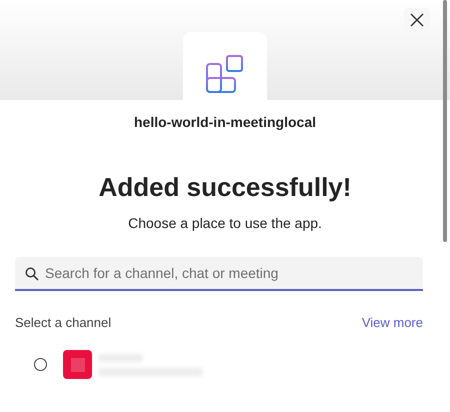 The width and height of the screenshot is (450, 412). What do you see at coordinates (224, 122) in the screenshot?
I see `app-name: hello-world-in-meetinglocal` at bounding box center [224, 122].